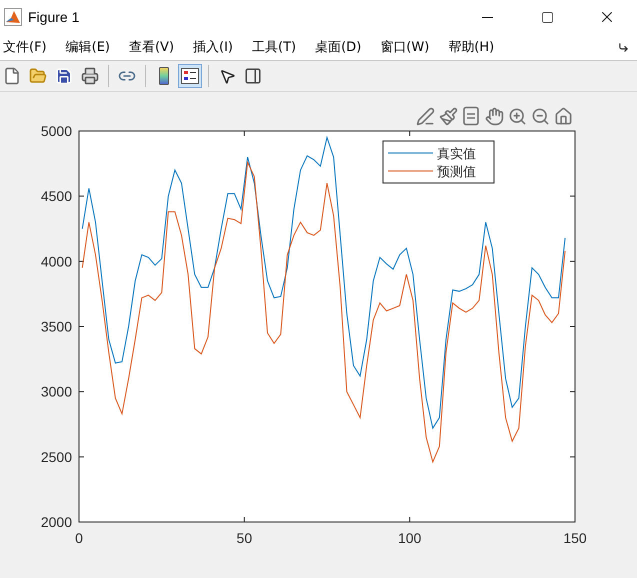 The image size is (637, 578). Describe the element at coordinates (473, 47) in the screenshot. I see `menu-item: 帮助(H)` at that location.